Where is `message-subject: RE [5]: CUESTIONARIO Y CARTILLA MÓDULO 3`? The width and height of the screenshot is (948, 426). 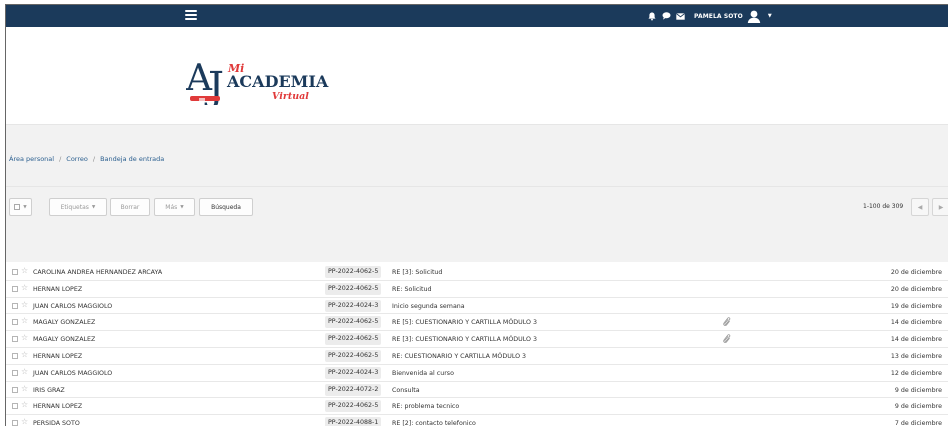
message-subject: RE [5]: CUESTIONARIO Y CARTILLA MÓDULO 3 is located at coordinates (464, 322).